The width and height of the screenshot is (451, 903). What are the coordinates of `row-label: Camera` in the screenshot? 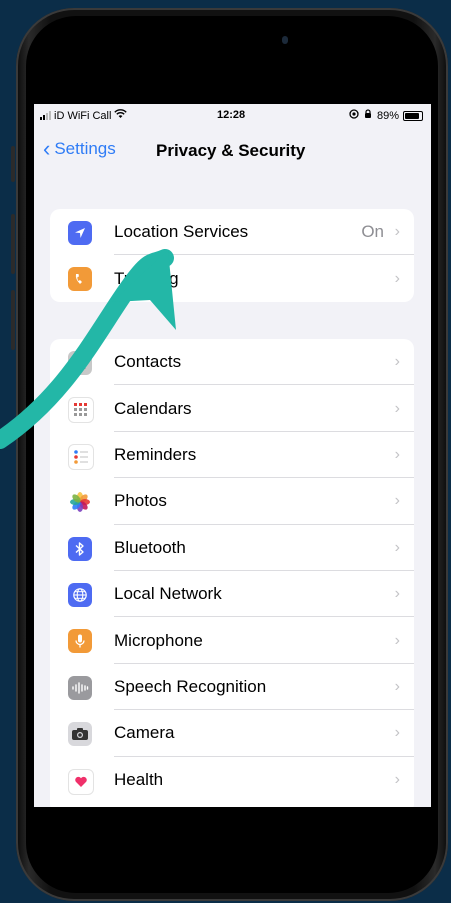 It's located at (144, 733).